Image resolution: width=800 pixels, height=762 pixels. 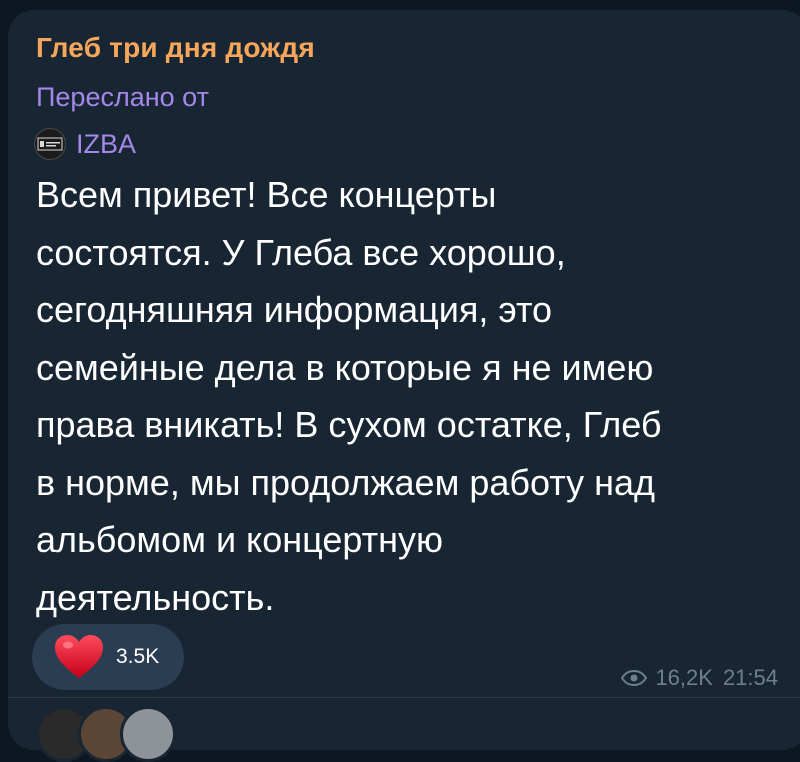 I want to click on reaction-button: 3.5K, so click(x=108, y=657).